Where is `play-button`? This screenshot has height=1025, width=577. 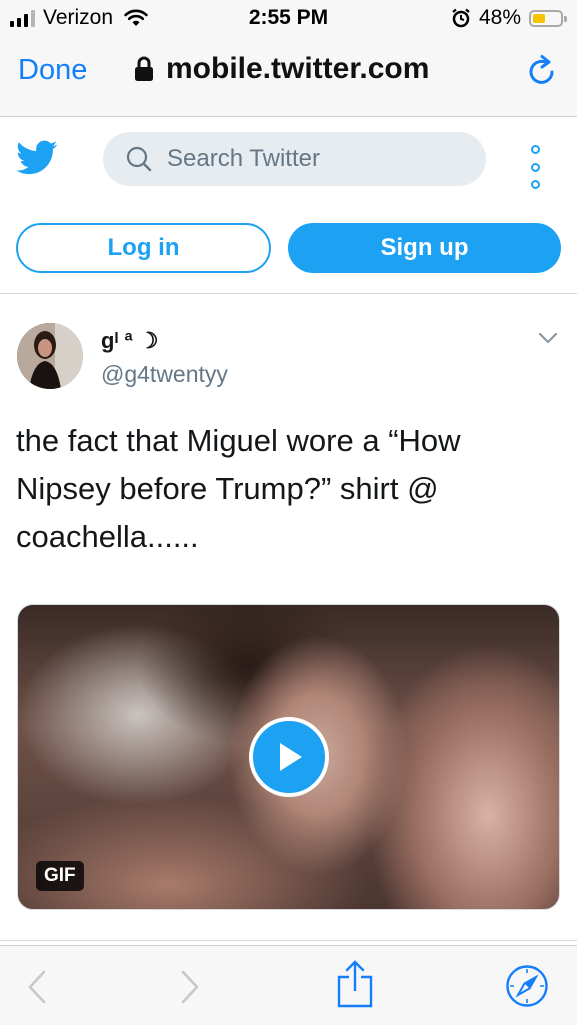 play-button is located at coordinates (289, 757).